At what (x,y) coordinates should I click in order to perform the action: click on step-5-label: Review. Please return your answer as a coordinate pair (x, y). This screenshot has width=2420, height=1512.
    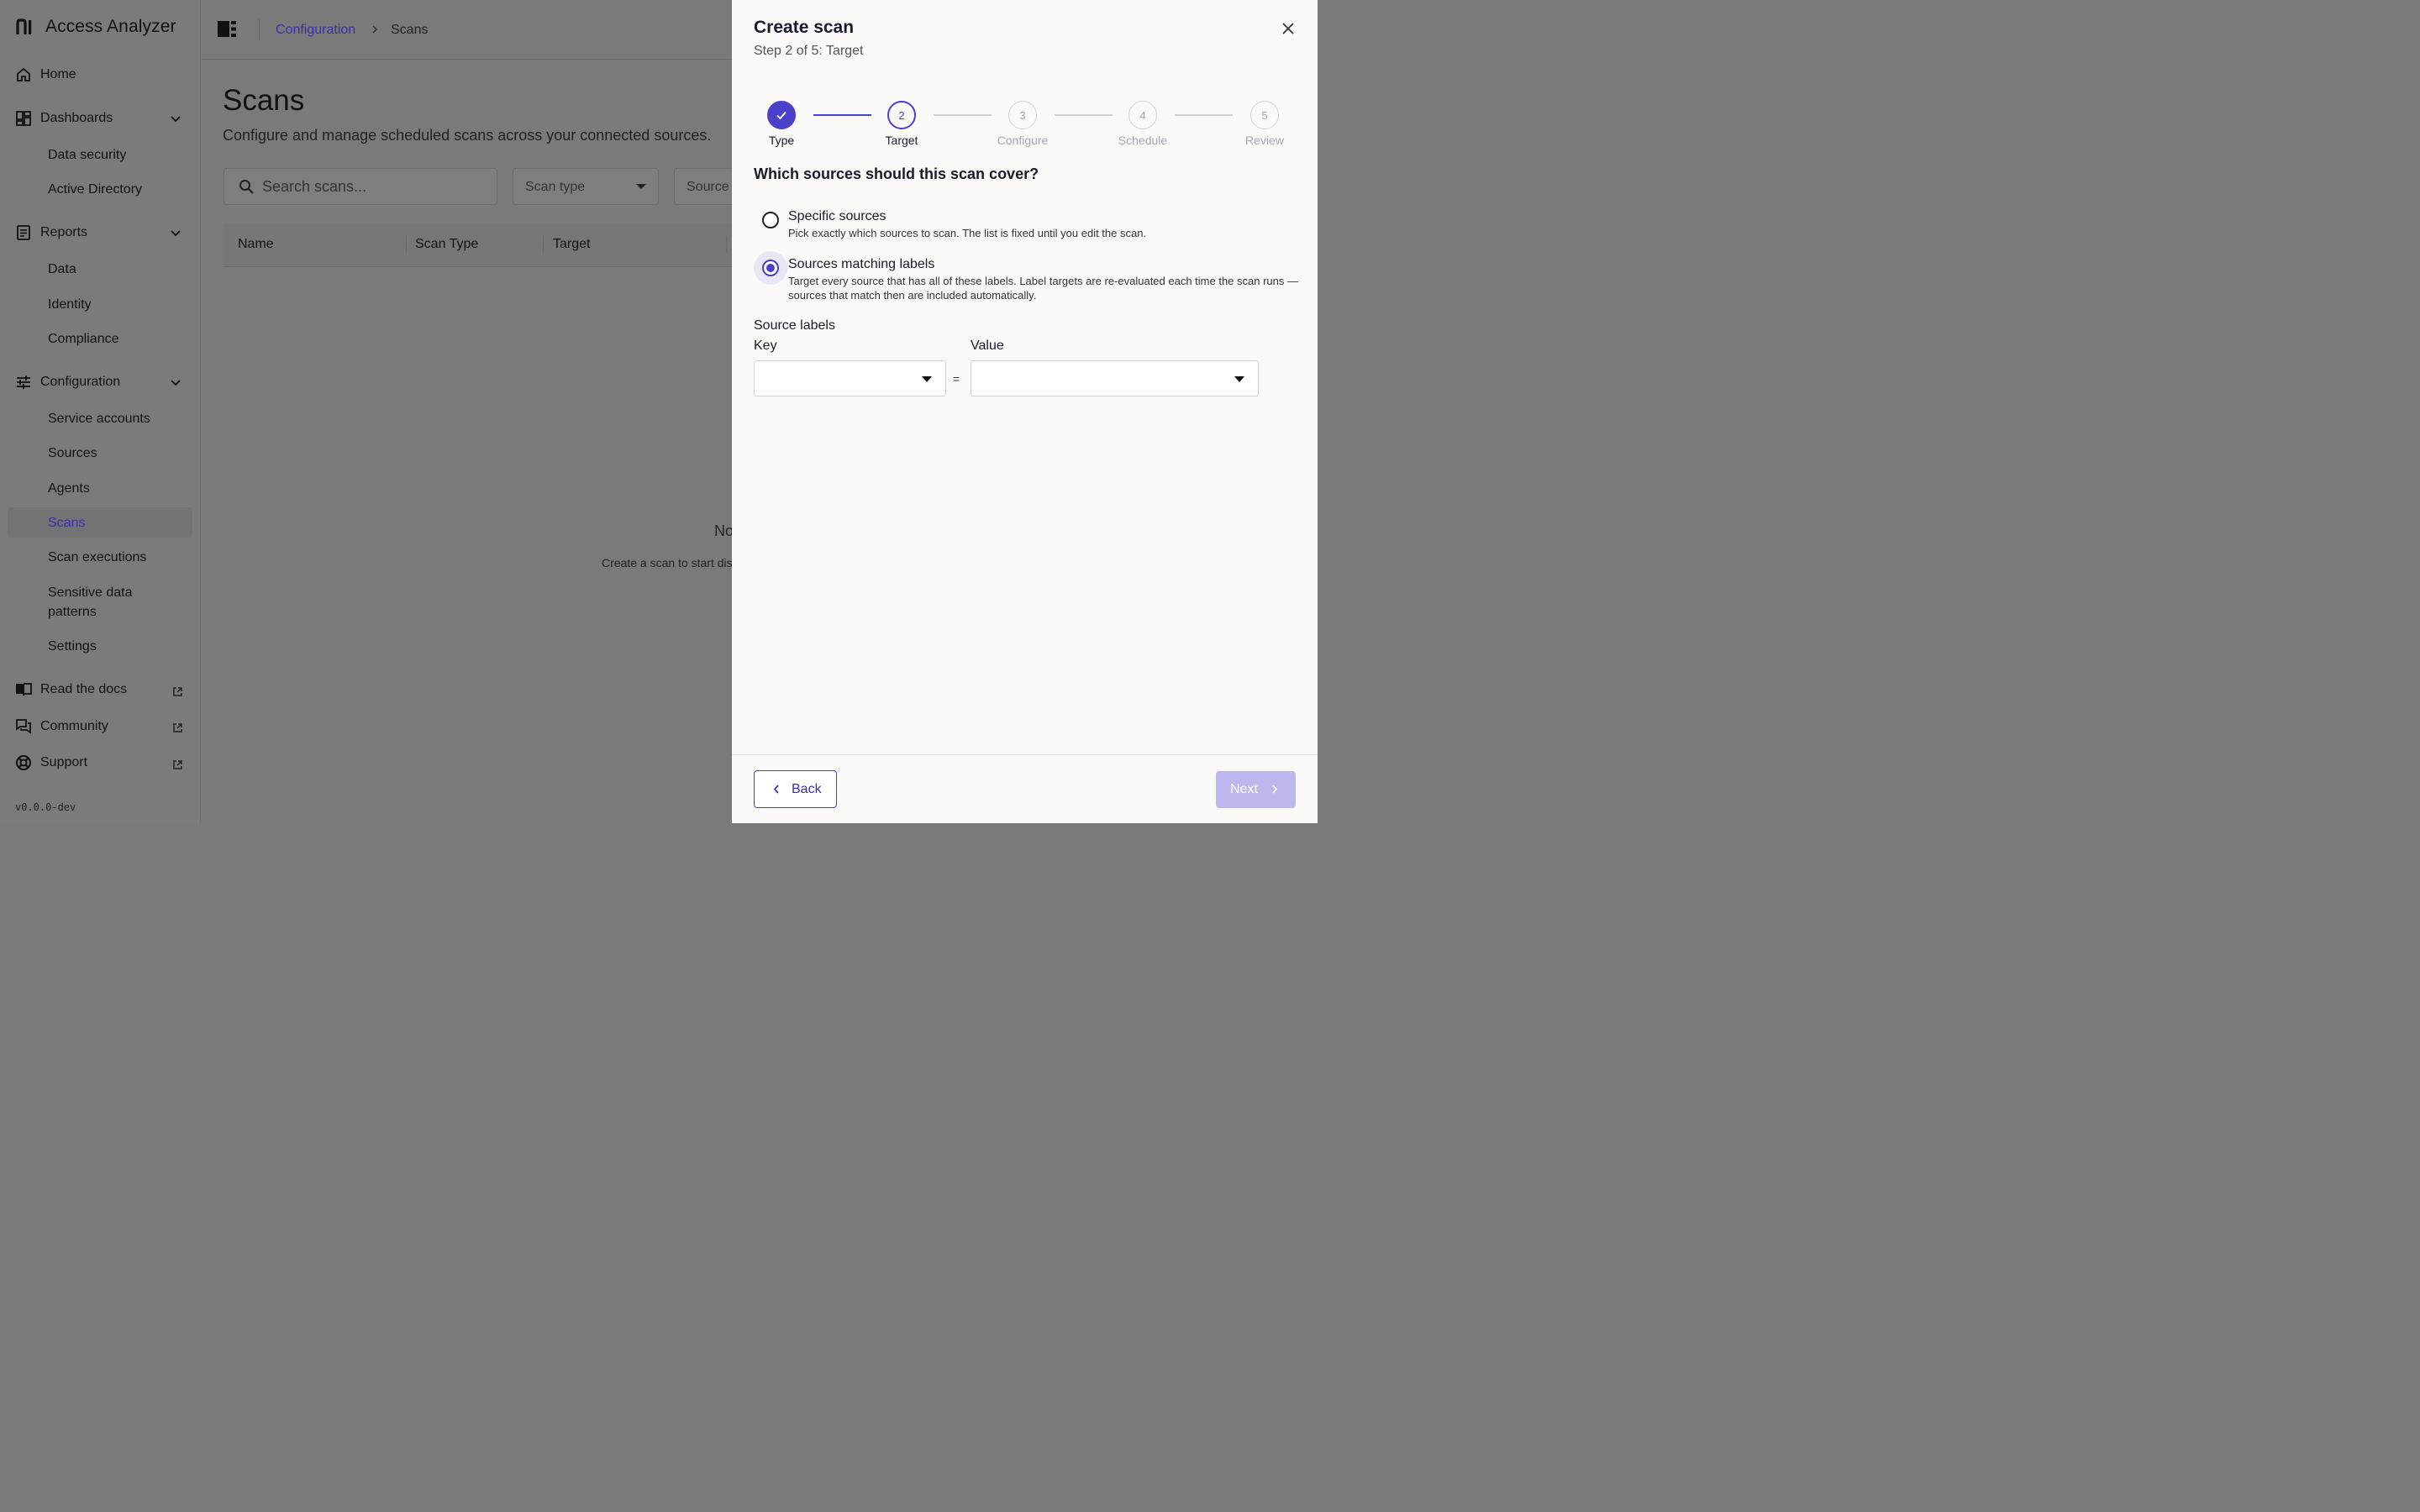
    Looking at the image, I should click on (1264, 140).